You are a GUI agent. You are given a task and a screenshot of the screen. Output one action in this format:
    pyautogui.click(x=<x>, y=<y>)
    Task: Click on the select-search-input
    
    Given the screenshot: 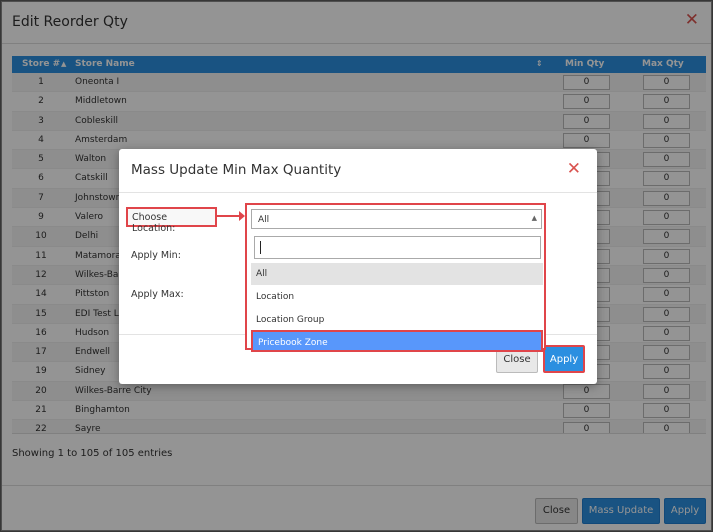 What is the action you would take?
    pyautogui.click(x=397, y=247)
    